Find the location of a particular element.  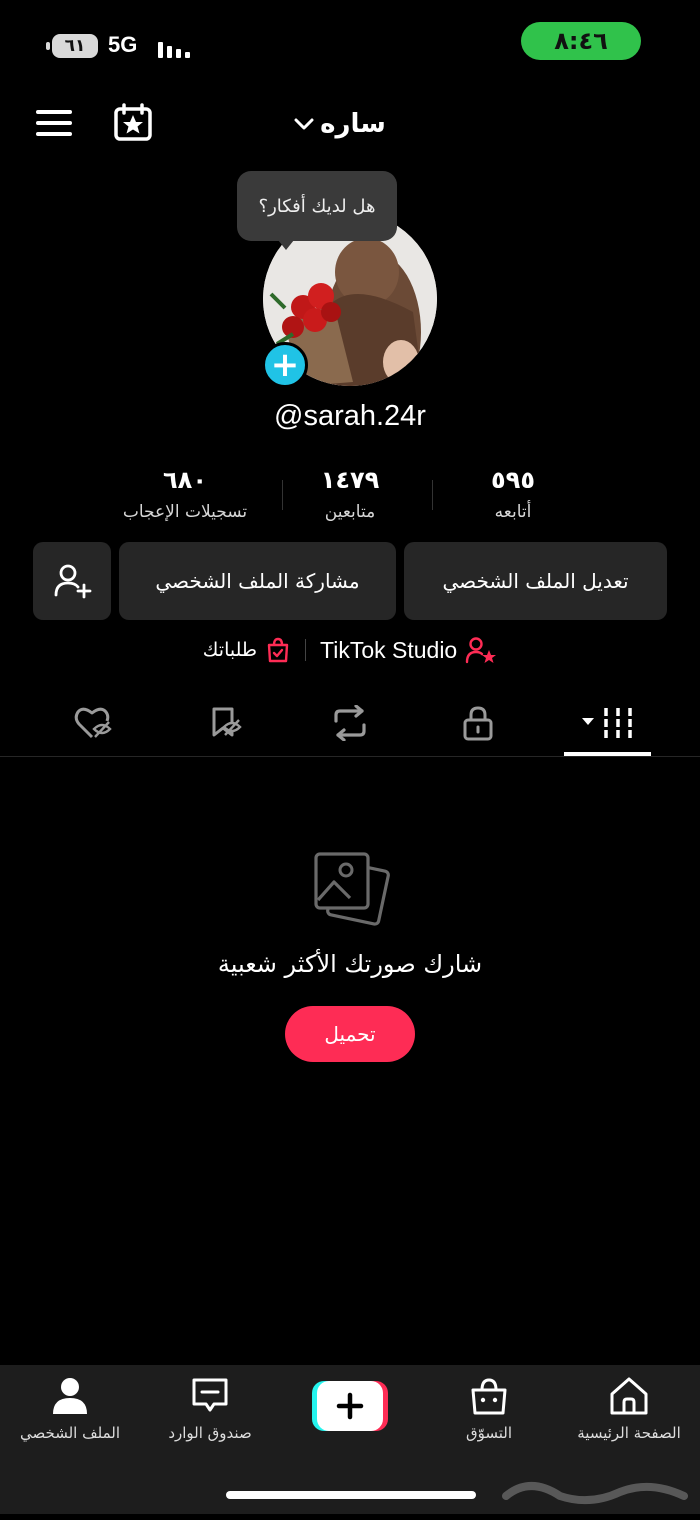

nav-home: الصفحة الرئيسية is located at coordinates (629, 1409).